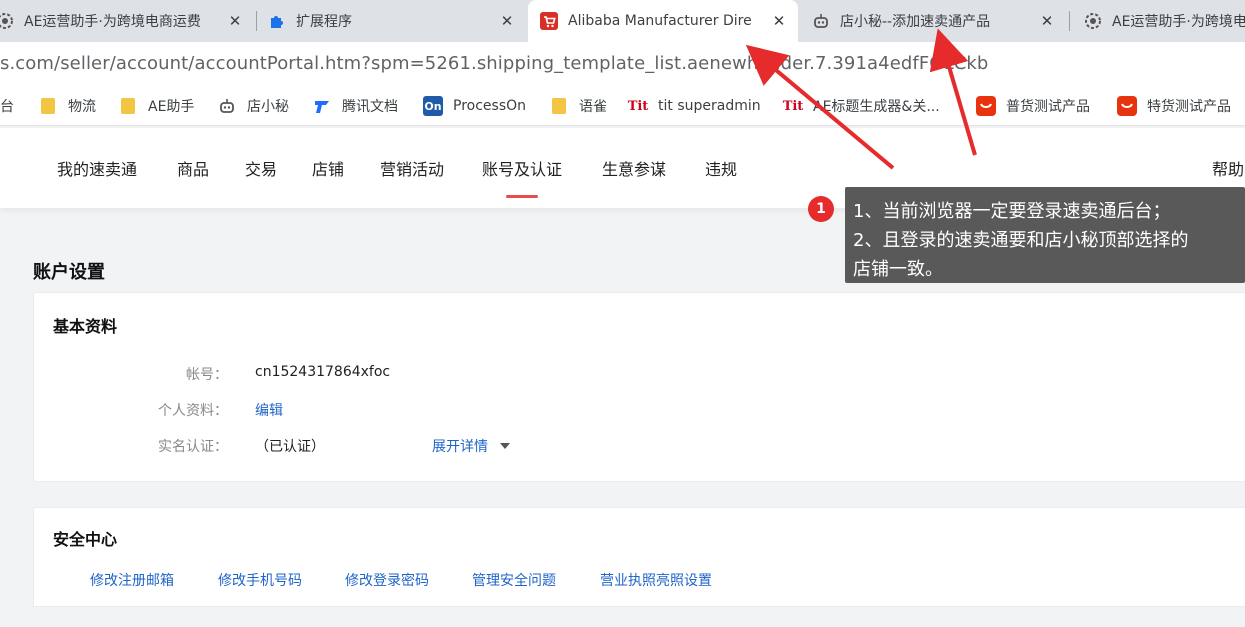 The width and height of the screenshot is (1245, 627). I want to click on tab-alibaba-manufacturer: Alibaba Manufacturer Dire ✕, so click(663, 21).